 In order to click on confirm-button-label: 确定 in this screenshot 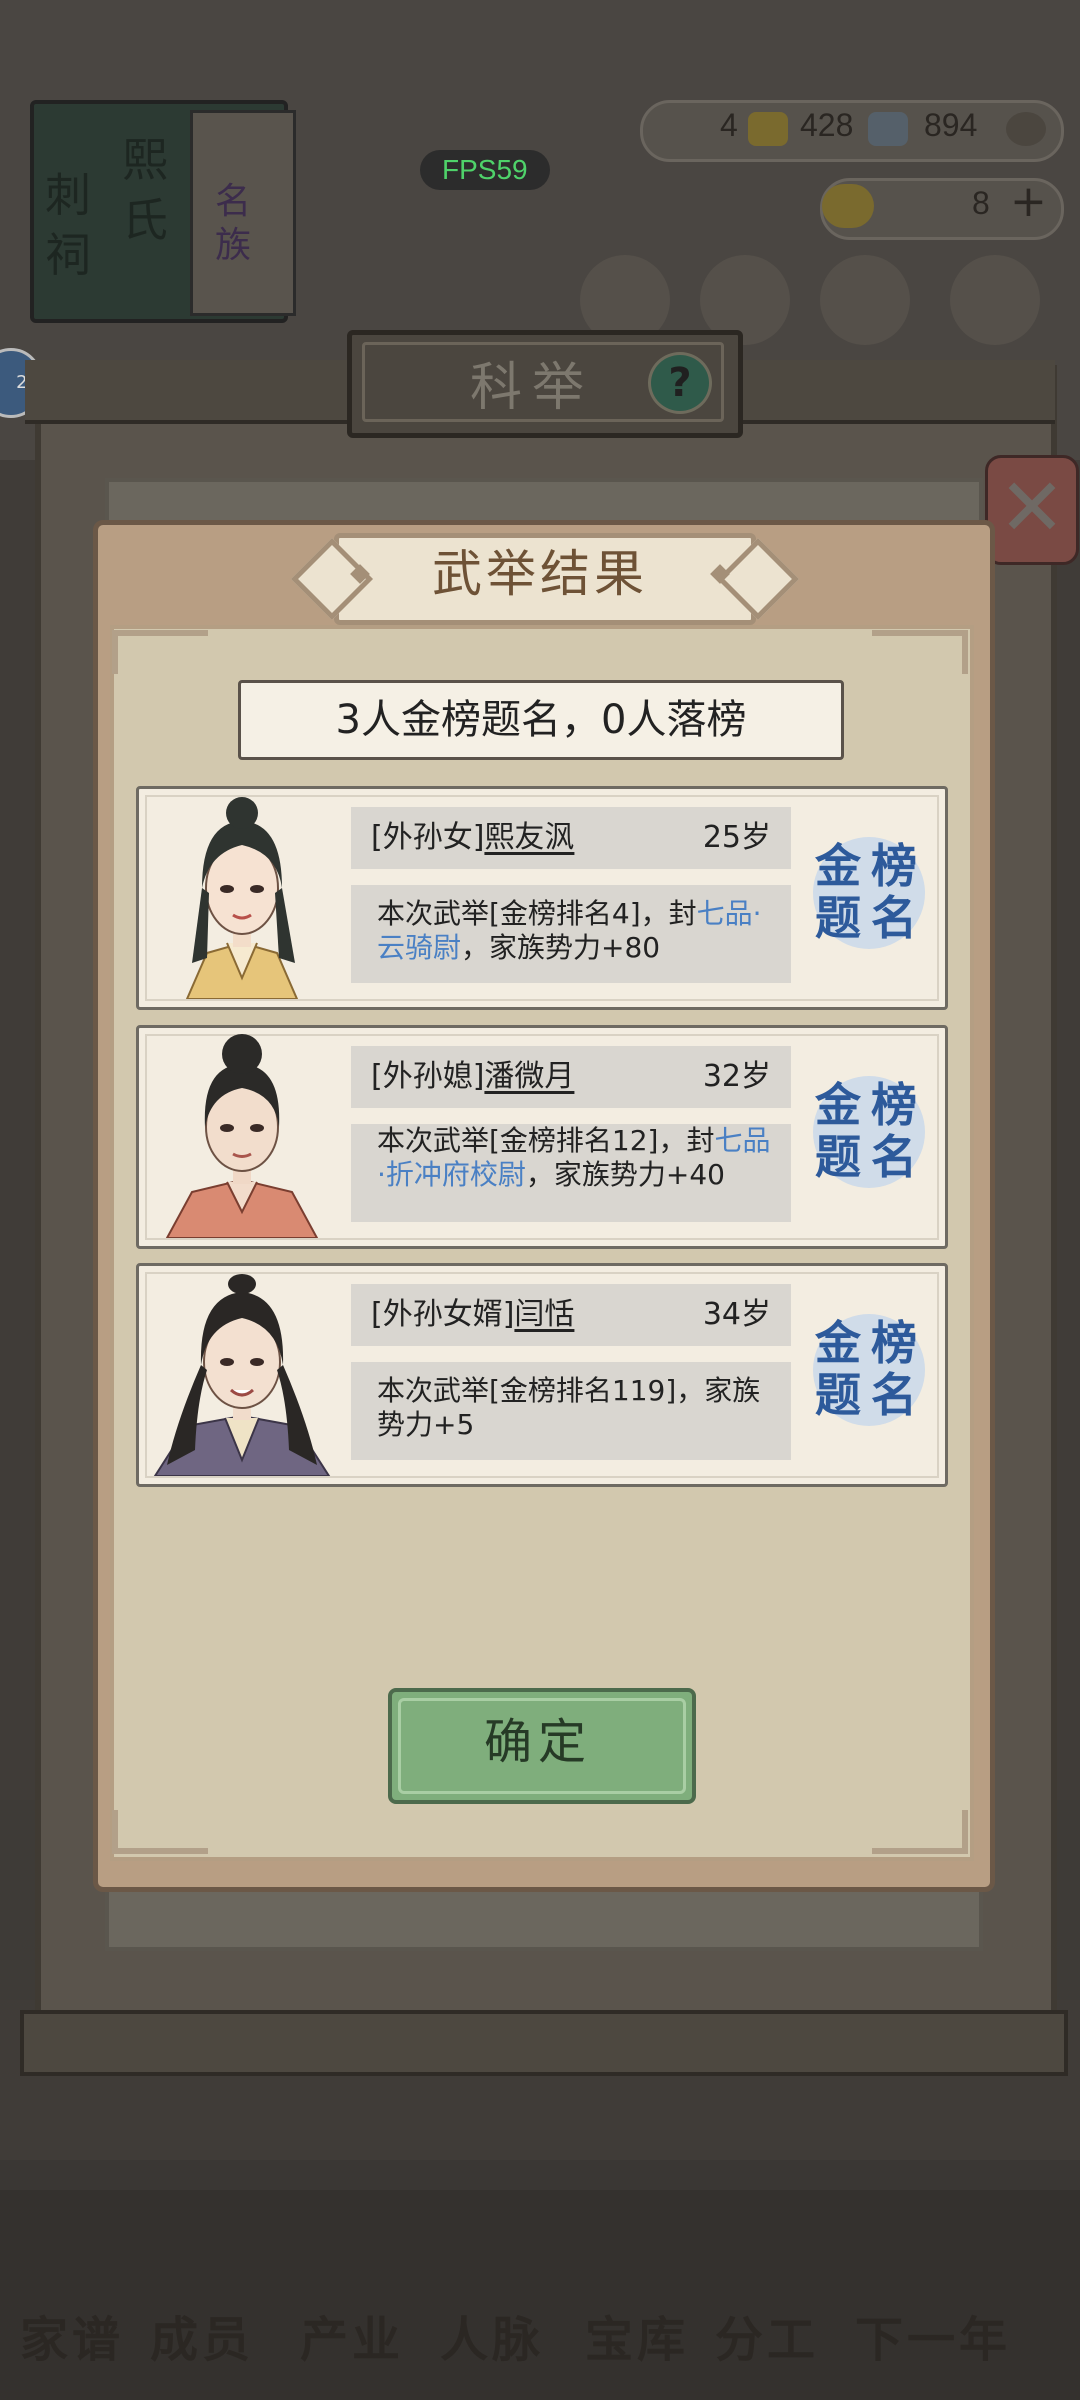, I will do `click(538, 1742)`.